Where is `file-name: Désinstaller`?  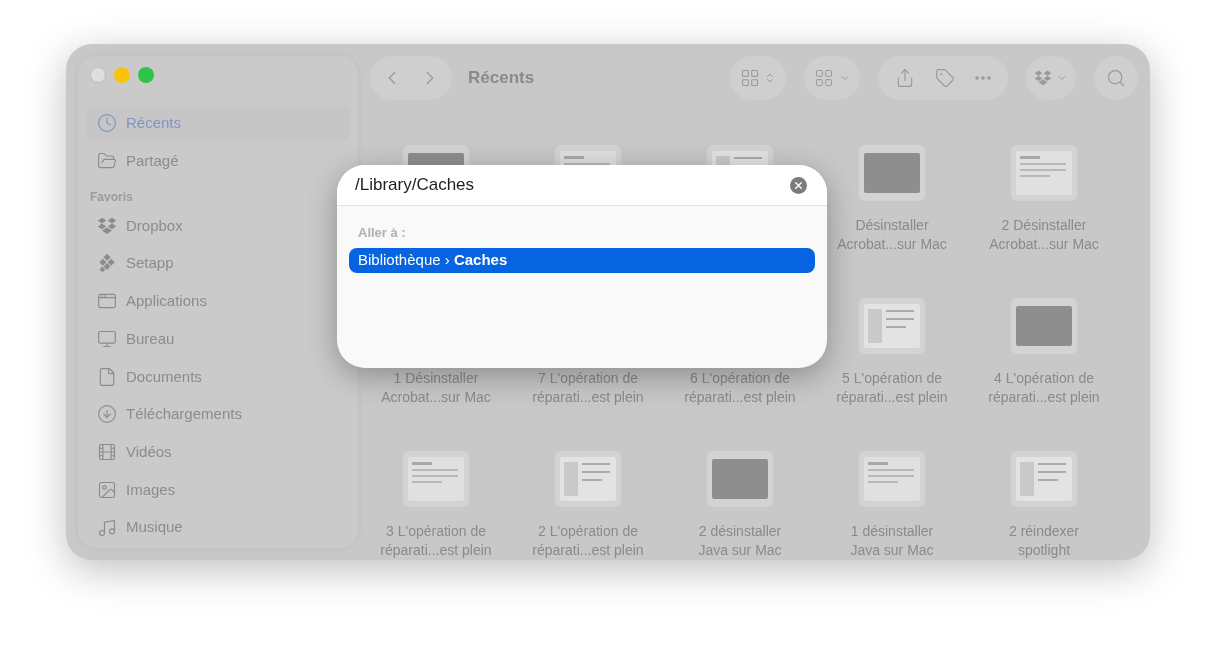
file-name: Désinstaller is located at coordinates (892, 225).